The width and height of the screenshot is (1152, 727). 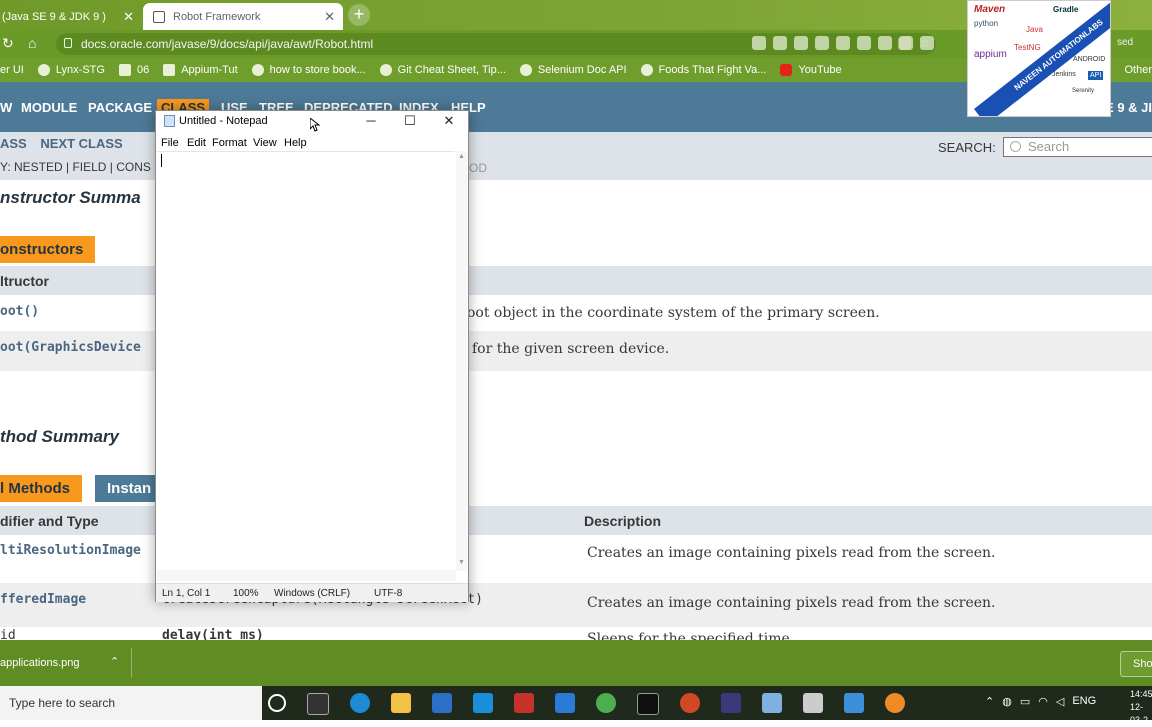 I want to click on home-icon: ⌂, so click(x=32, y=43).